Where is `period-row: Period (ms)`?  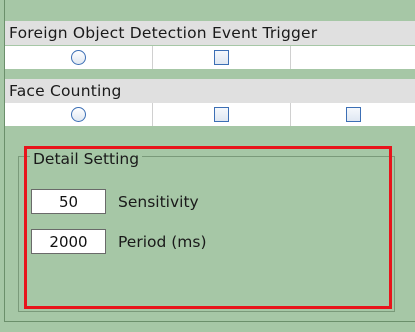
period-row: Period (ms) is located at coordinates (119, 241).